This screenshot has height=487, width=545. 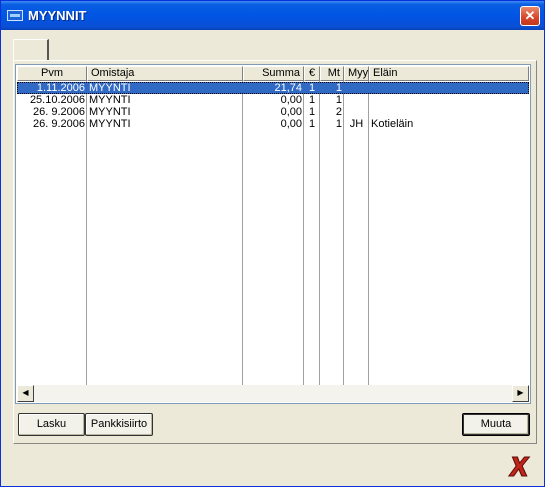 I want to click on arrow-right-icon: ▶, so click(x=520, y=392).